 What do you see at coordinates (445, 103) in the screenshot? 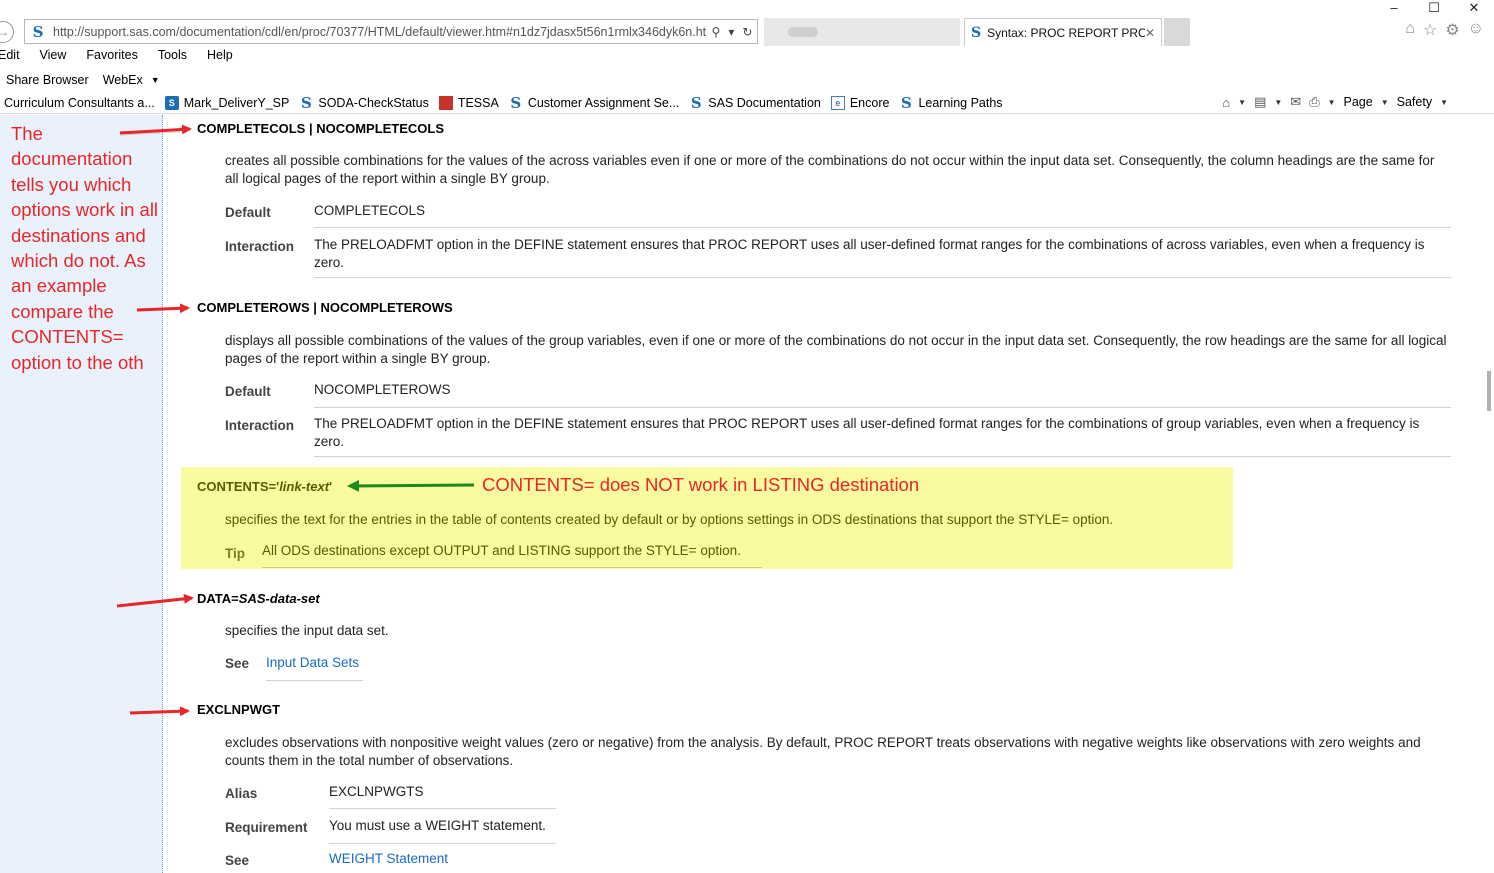
I see `red-square-icon` at bounding box center [445, 103].